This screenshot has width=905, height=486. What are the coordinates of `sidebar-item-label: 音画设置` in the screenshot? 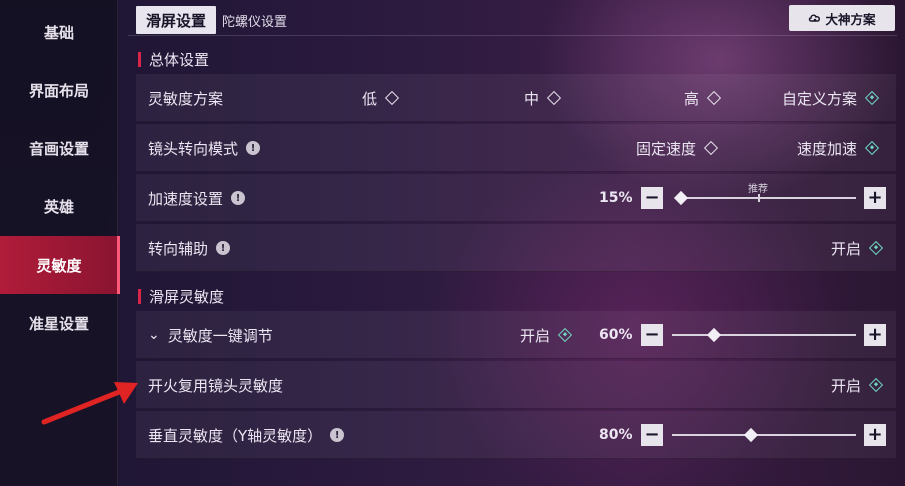 It's located at (58, 148).